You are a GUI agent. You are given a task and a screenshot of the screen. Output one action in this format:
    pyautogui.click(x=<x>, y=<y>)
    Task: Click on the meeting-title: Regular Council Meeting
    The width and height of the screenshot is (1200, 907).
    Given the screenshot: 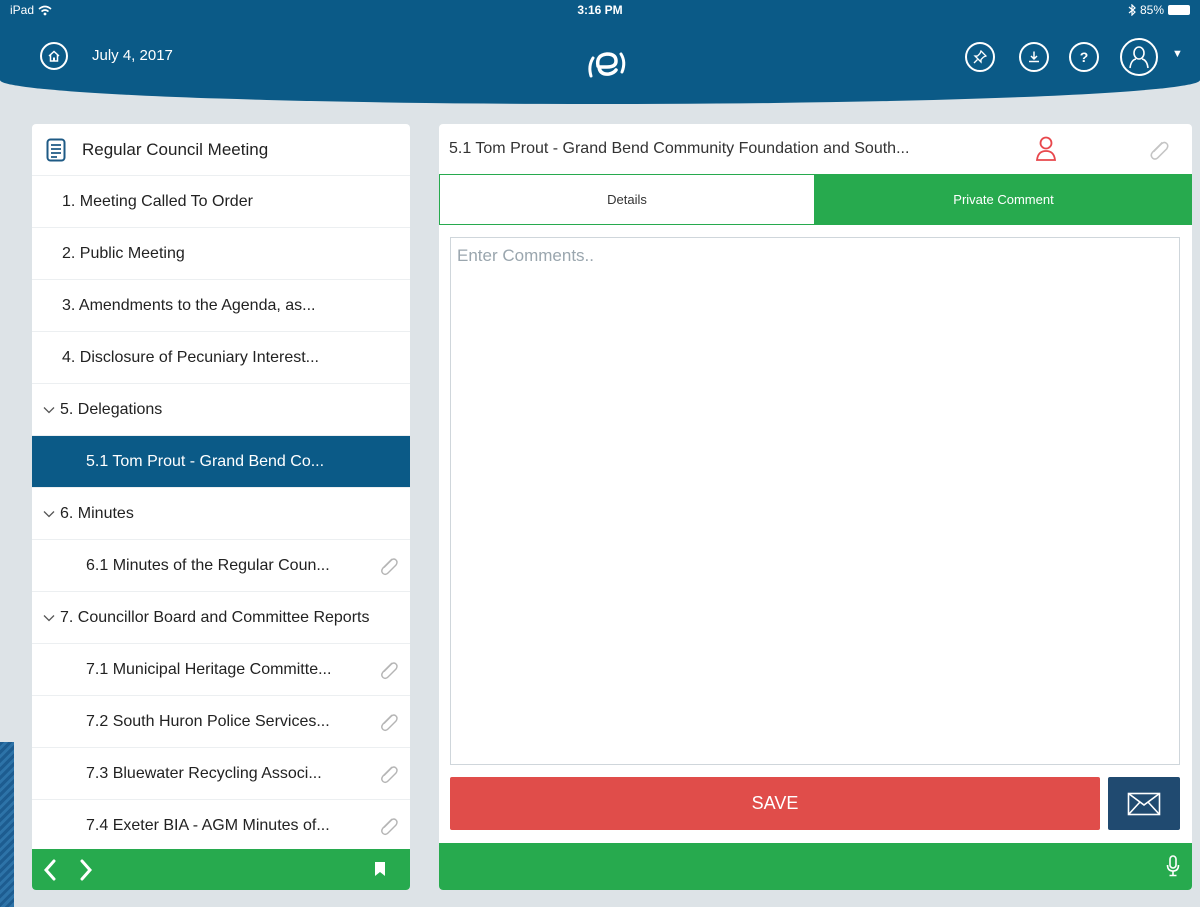 What is the action you would take?
    pyautogui.click(x=175, y=149)
    